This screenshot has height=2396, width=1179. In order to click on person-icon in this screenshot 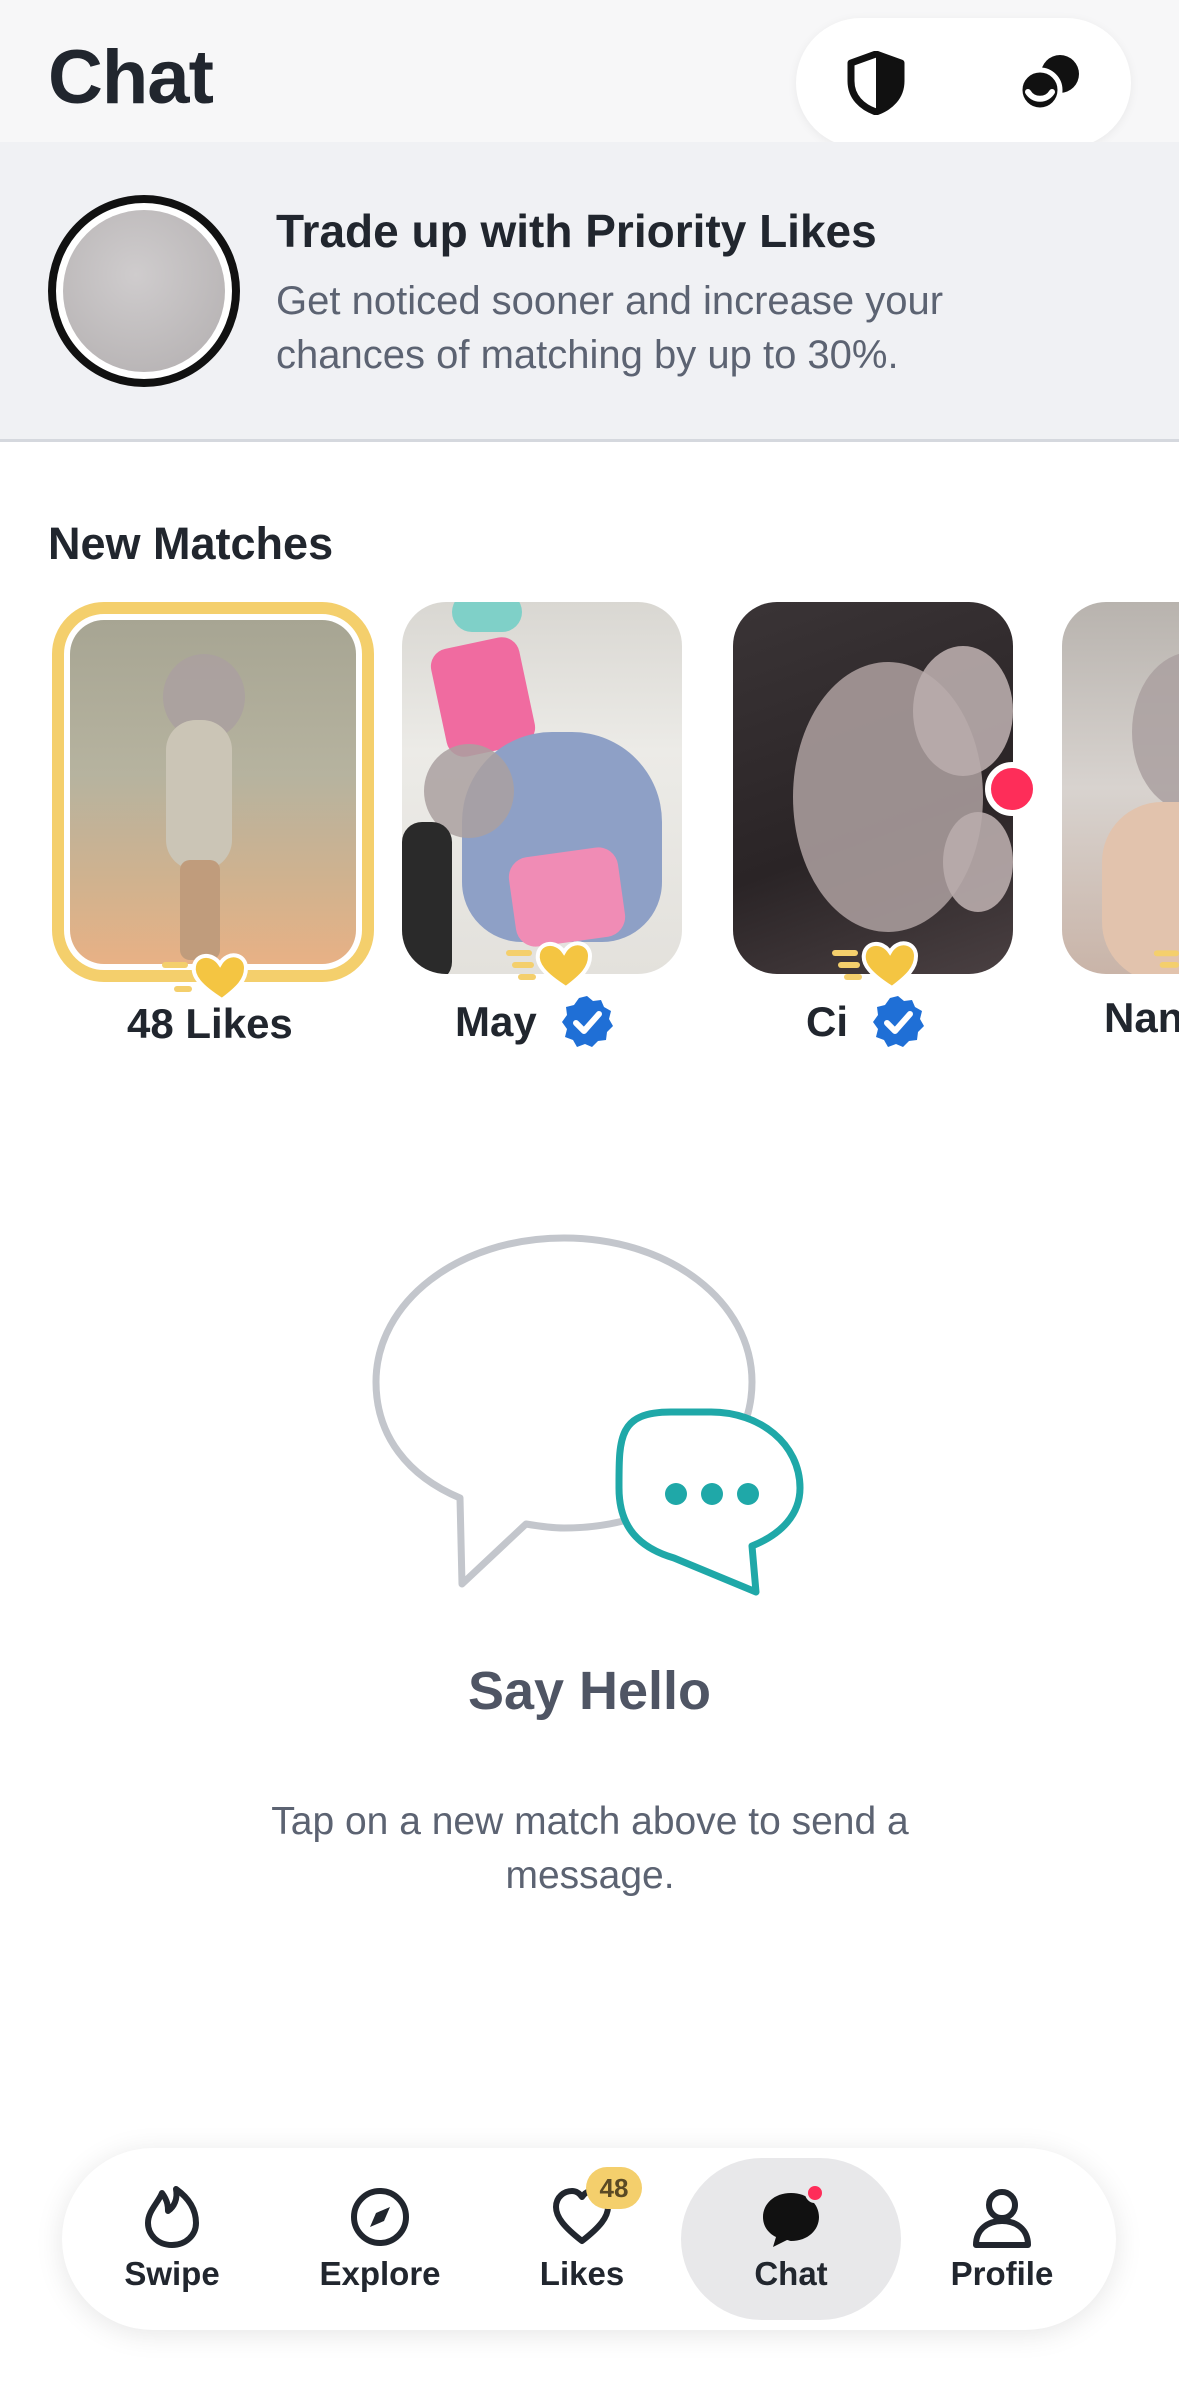, I will do `click(1002, 2218)`.